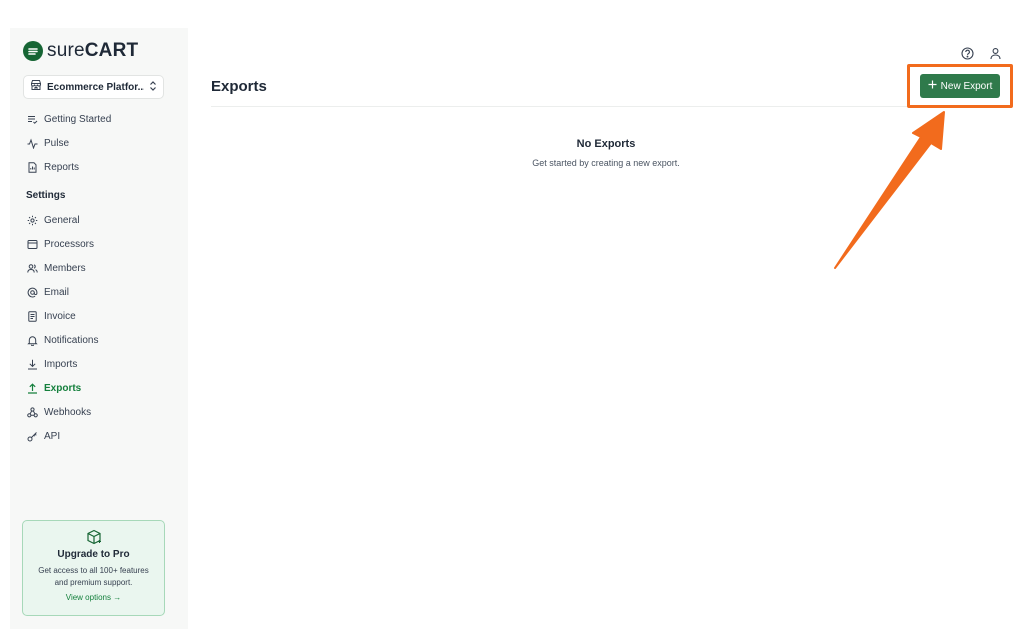 Image resolution: width=1024 pixels, height=629 pixels. I want to click on webhook-icon, so click(32, 412).